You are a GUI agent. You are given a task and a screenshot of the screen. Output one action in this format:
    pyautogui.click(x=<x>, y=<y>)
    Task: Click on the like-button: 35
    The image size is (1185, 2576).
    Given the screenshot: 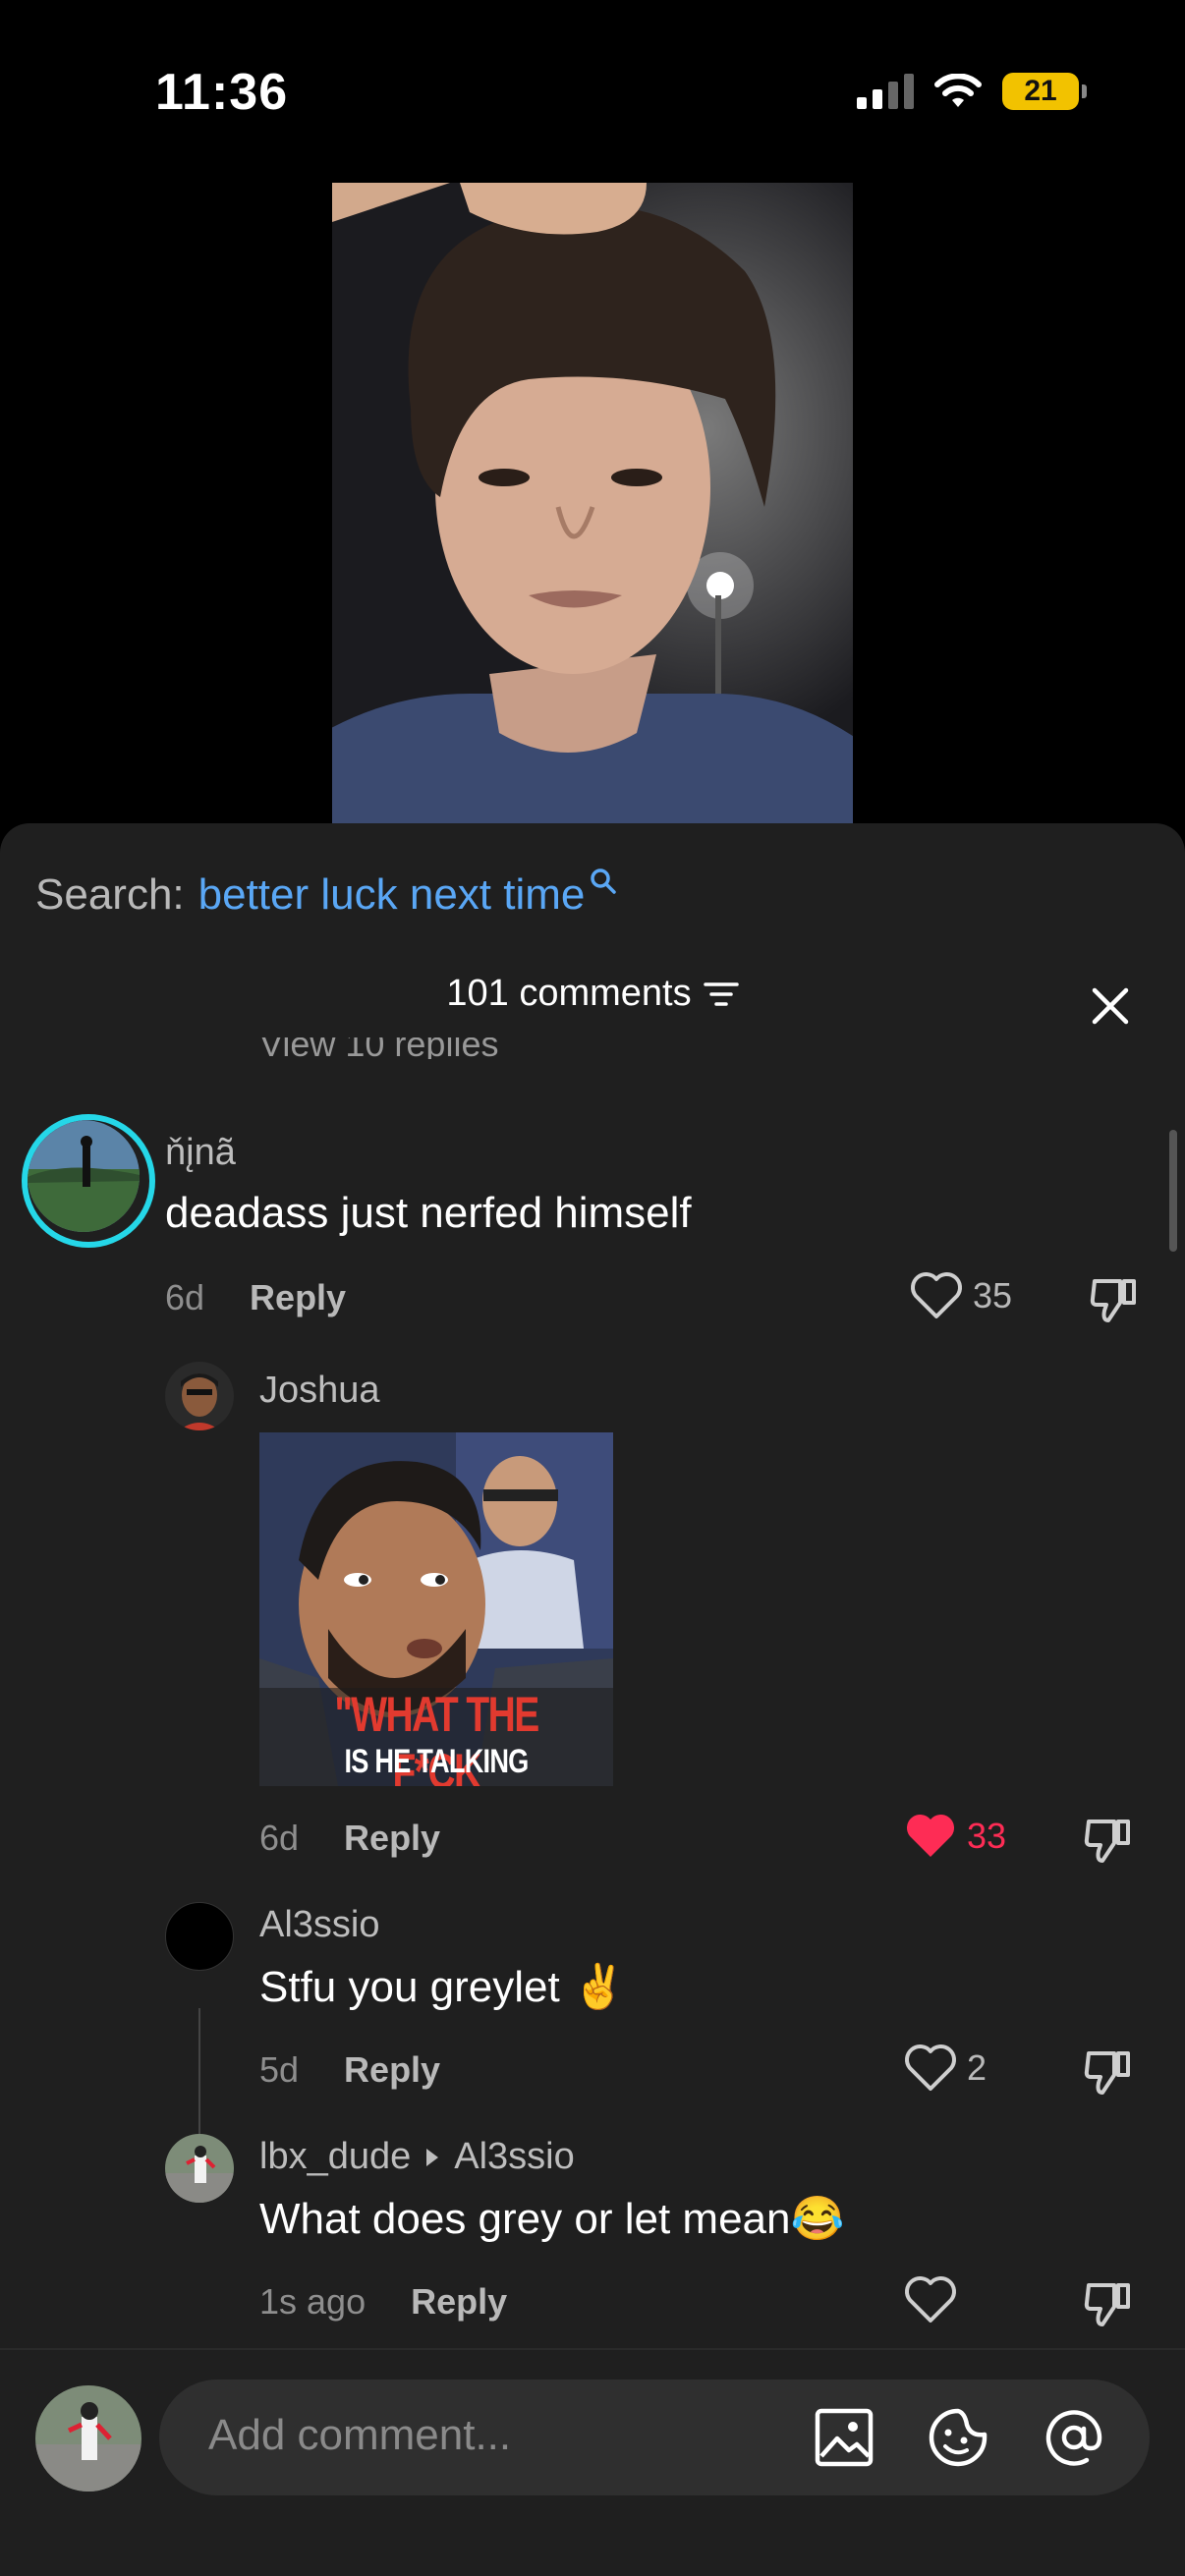 What is the action you would take?
    pyautogui.click(x=961, y=1295)
    